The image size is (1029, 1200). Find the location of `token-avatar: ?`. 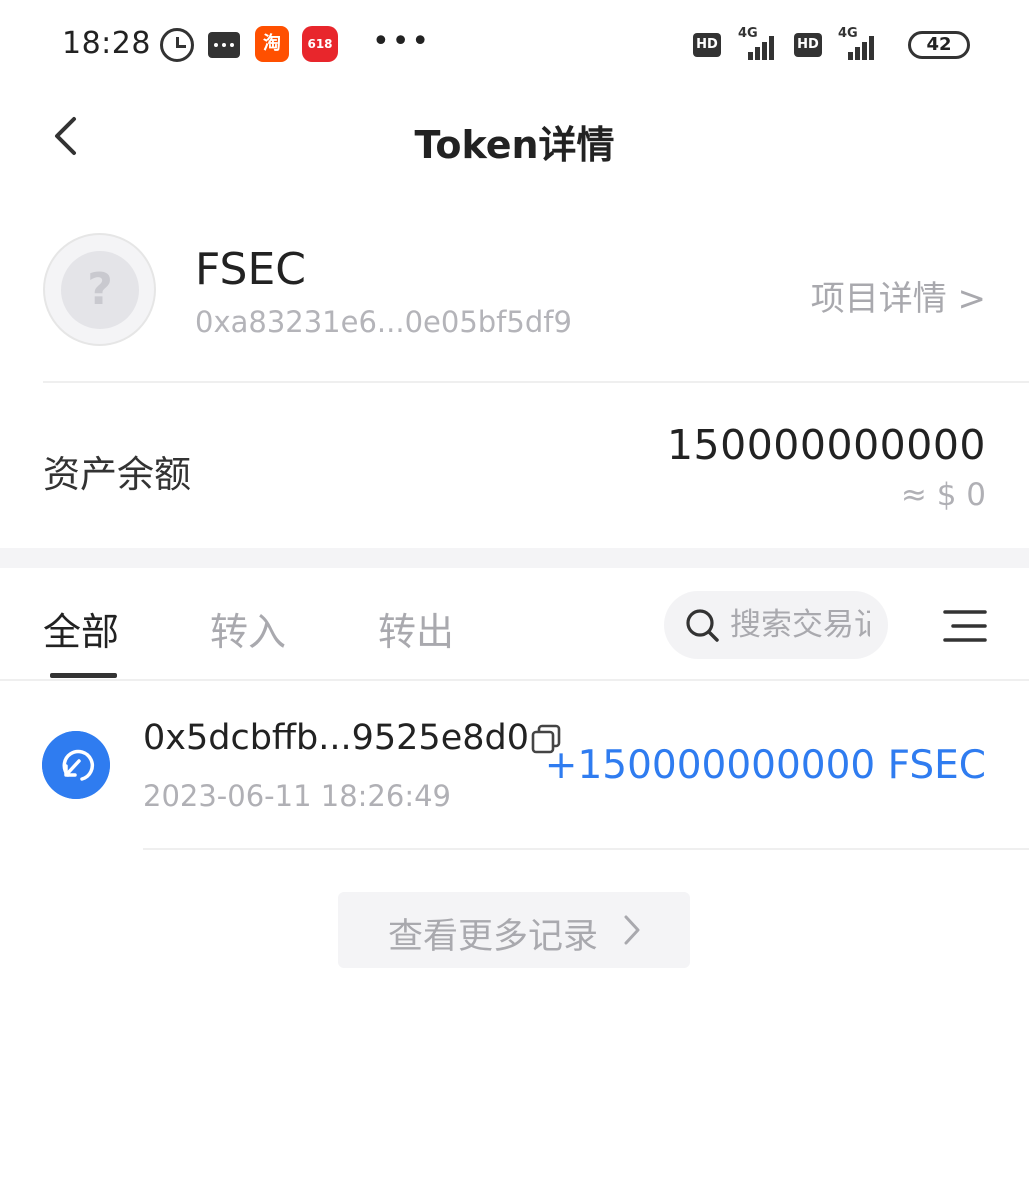

token-avatar: ? is located at coordinates (99, 289).